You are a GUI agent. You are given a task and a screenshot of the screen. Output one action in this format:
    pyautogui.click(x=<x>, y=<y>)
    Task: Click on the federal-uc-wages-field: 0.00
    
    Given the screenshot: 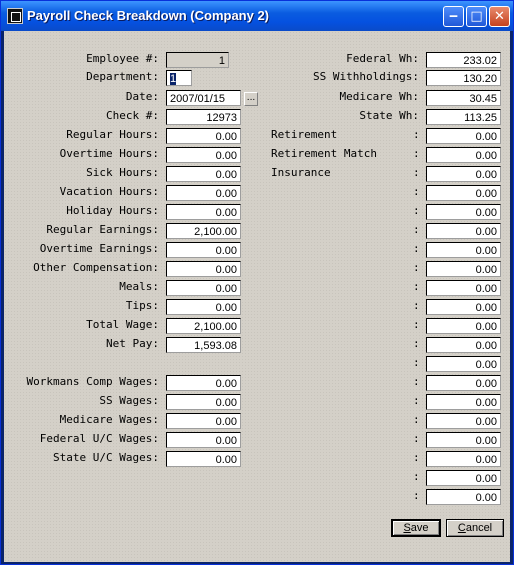 What is the action you would take?
    pyautogui.click(x=203, y=440)
    